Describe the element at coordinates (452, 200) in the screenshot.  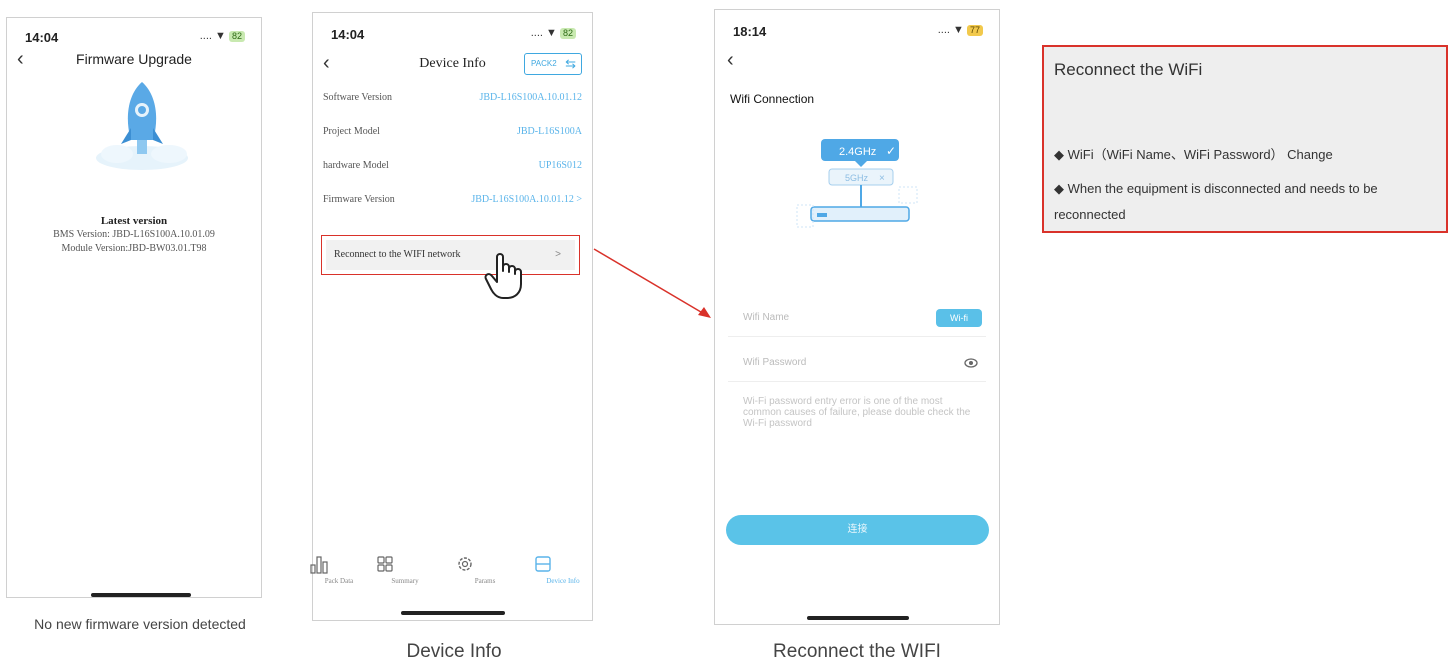
I see `info-row-firmware-version: Firmware Version JBD-L16S100A.10.01.12 >` at that location.